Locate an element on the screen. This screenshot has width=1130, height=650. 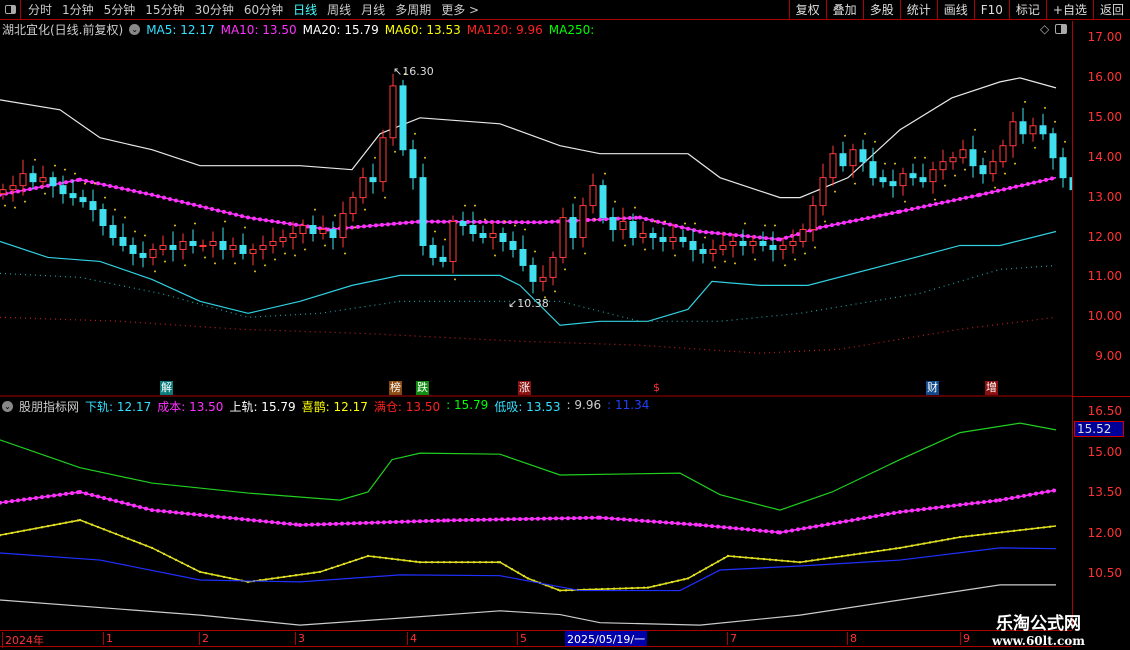
event-marker: $ is located at coordinates (656, 388).